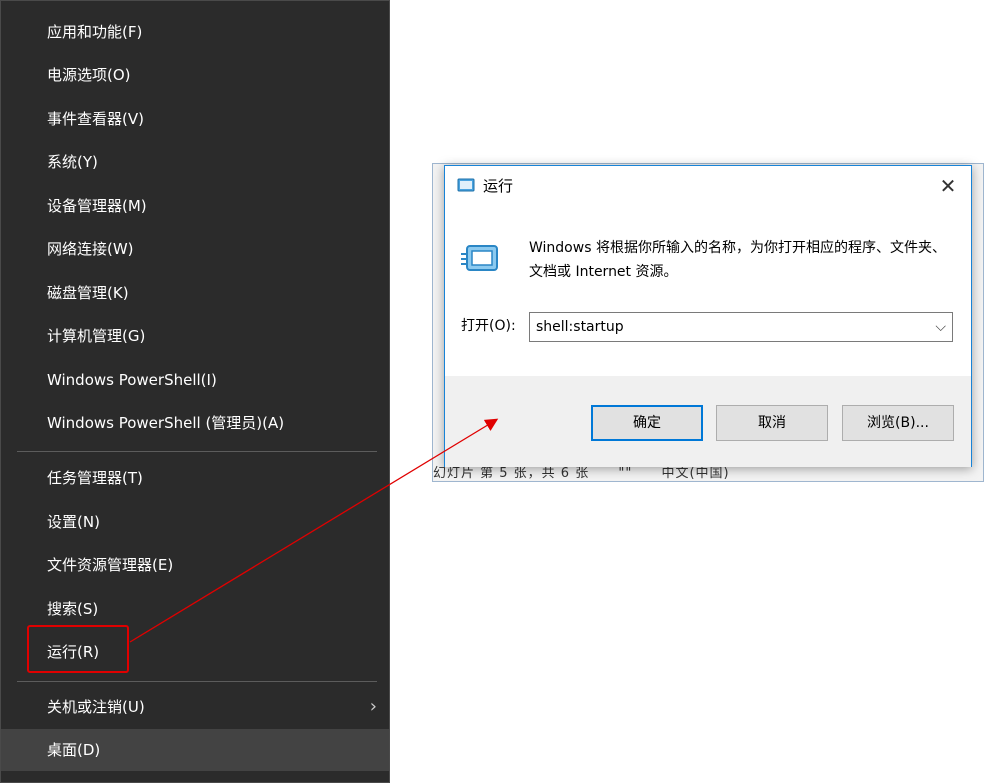 The image size is (984, 783). Describe the element at coordinates (466, 185) in the screenshot. I see `run-title-icon` at that location.